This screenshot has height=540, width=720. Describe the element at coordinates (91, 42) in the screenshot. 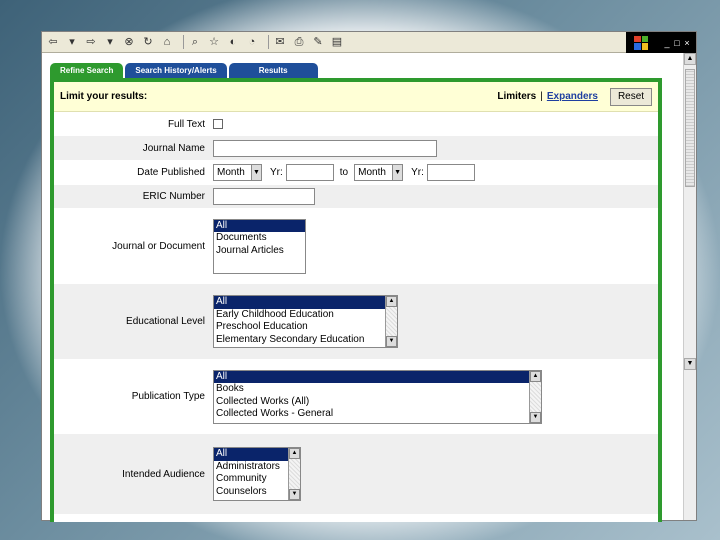

I see `forward-icon: ⇨` at that location.